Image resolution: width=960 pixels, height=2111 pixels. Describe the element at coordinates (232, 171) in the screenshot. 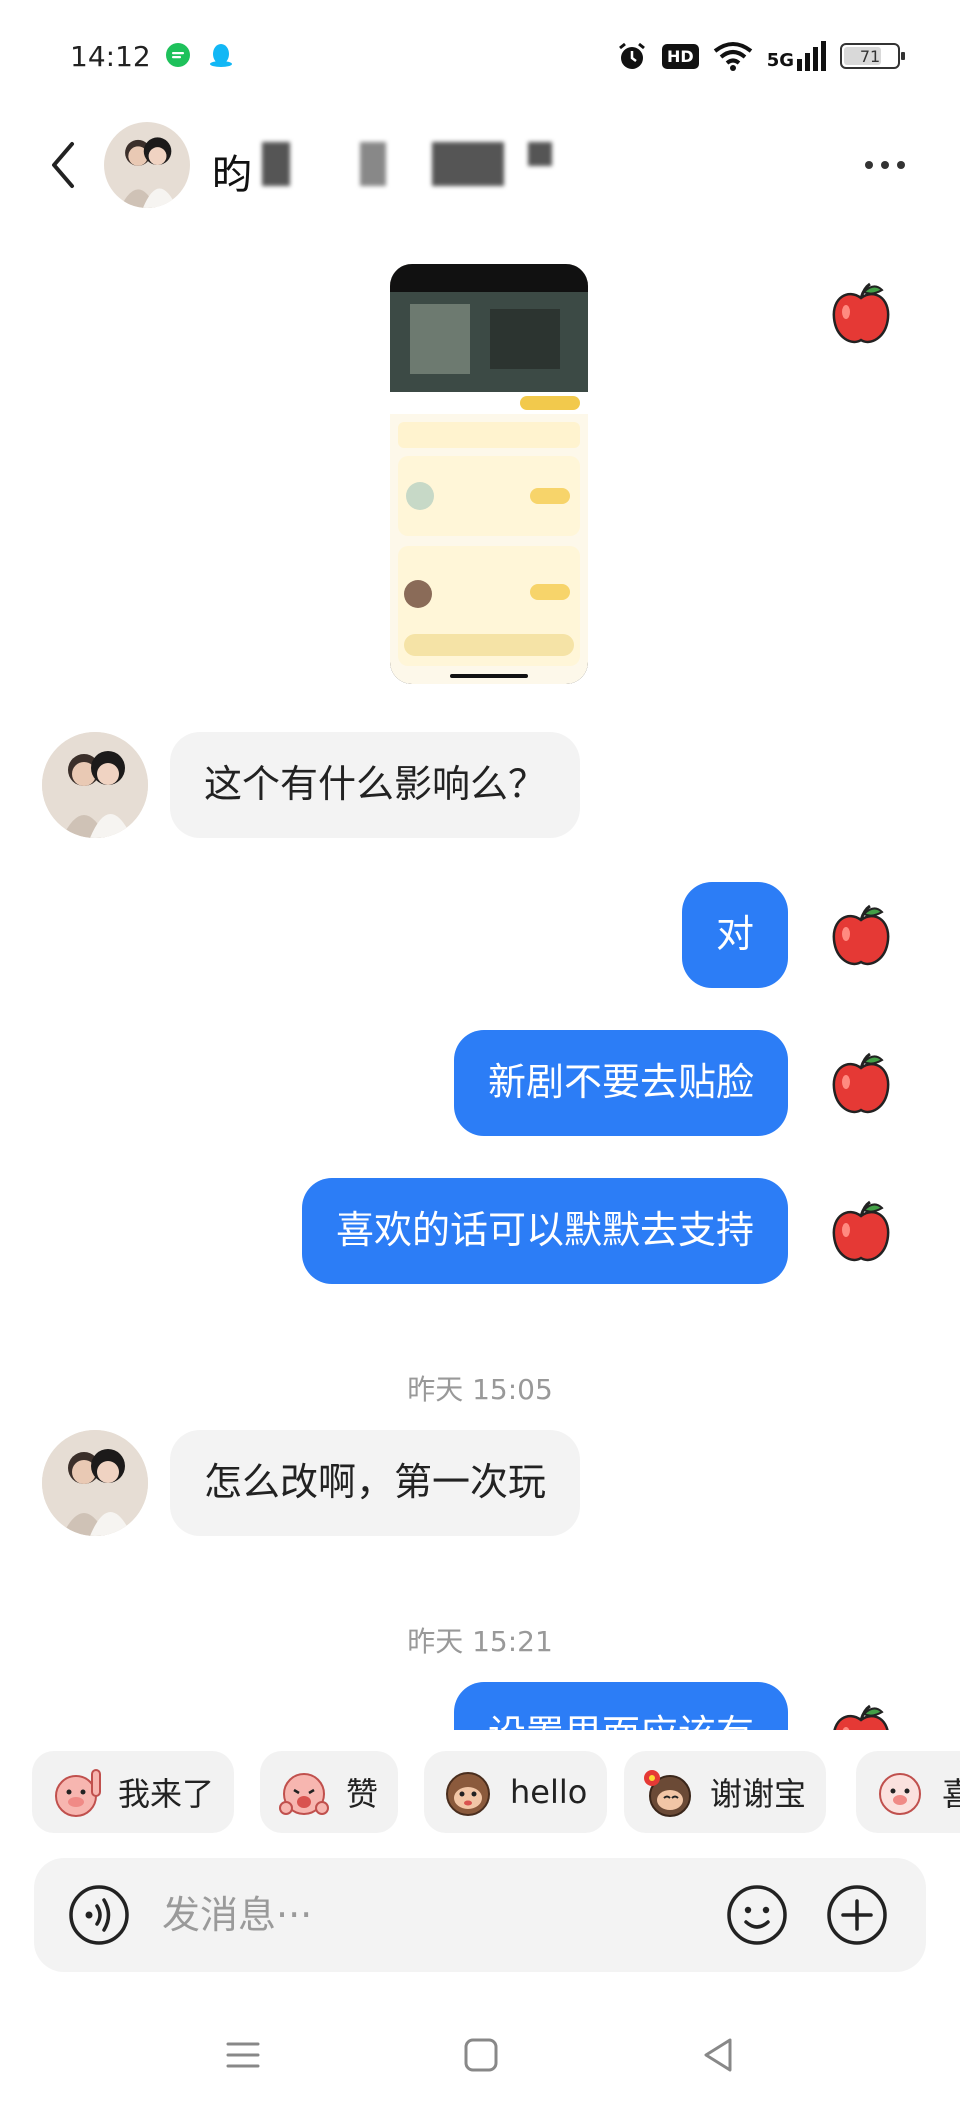

I see `contact-name: 昀` at that location.